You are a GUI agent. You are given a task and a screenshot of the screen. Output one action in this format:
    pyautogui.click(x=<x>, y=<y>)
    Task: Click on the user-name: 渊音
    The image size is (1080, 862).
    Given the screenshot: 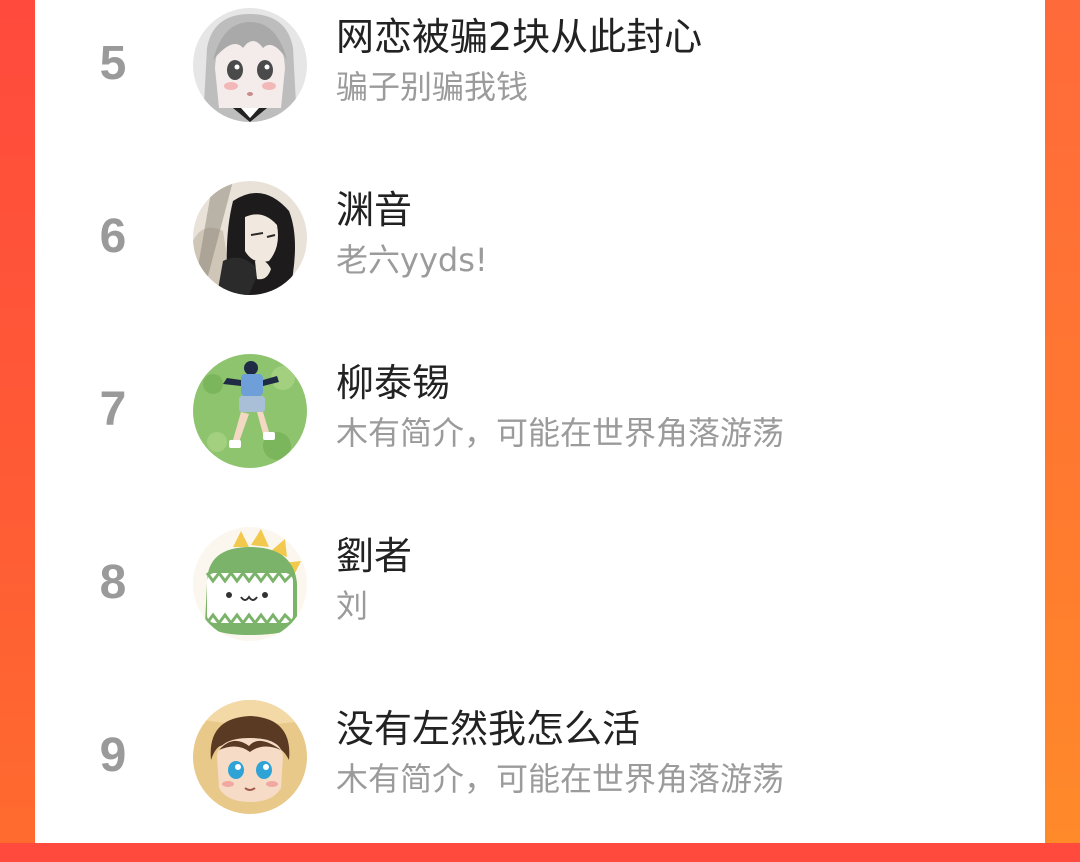 What is the action you would take?
    pyautogui.click(x=374, y=210)
    